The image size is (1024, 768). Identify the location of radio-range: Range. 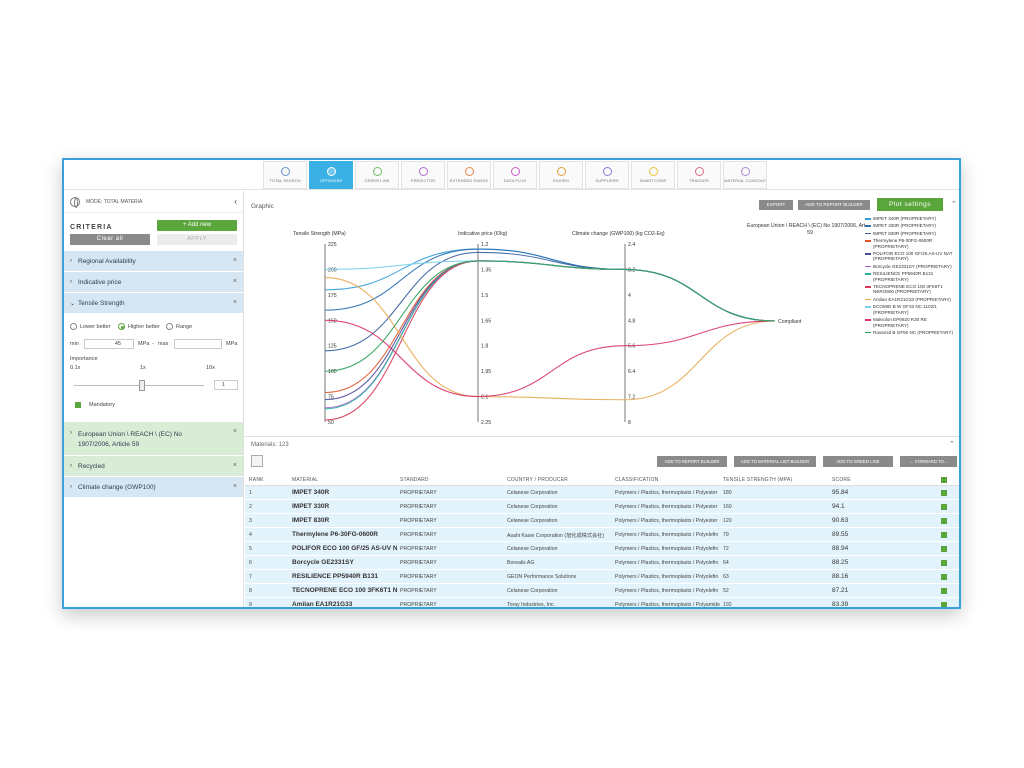
(179, 326).